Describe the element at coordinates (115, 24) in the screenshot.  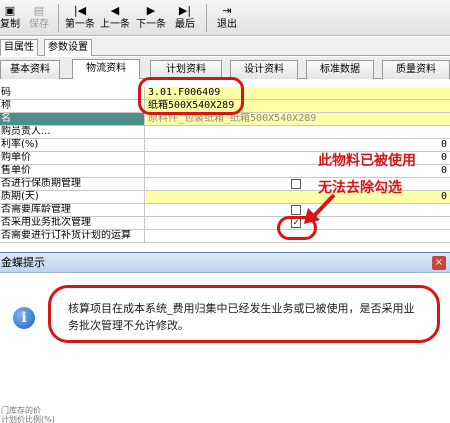
I see `prev-record-label: 上一条` at that location.